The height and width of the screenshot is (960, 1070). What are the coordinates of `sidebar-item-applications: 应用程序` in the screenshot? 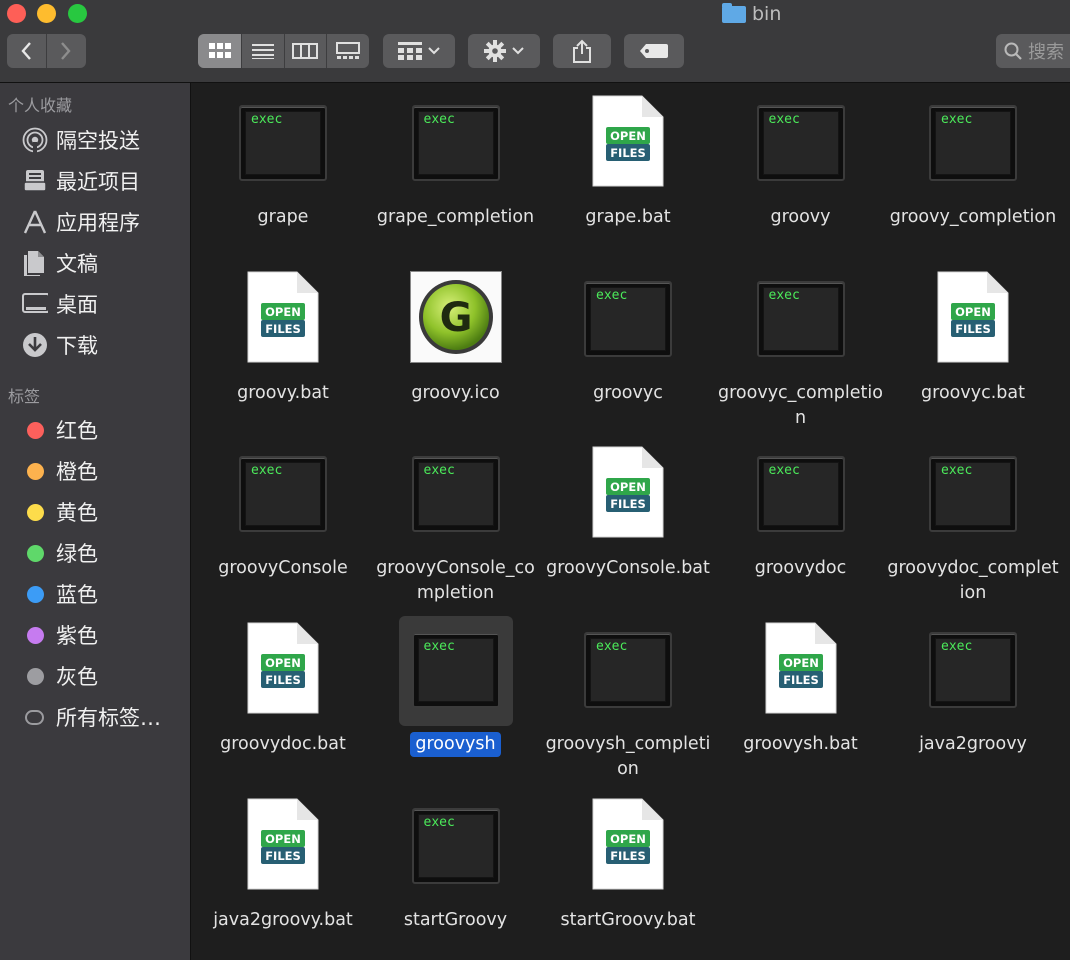 It's located at (106, 222).